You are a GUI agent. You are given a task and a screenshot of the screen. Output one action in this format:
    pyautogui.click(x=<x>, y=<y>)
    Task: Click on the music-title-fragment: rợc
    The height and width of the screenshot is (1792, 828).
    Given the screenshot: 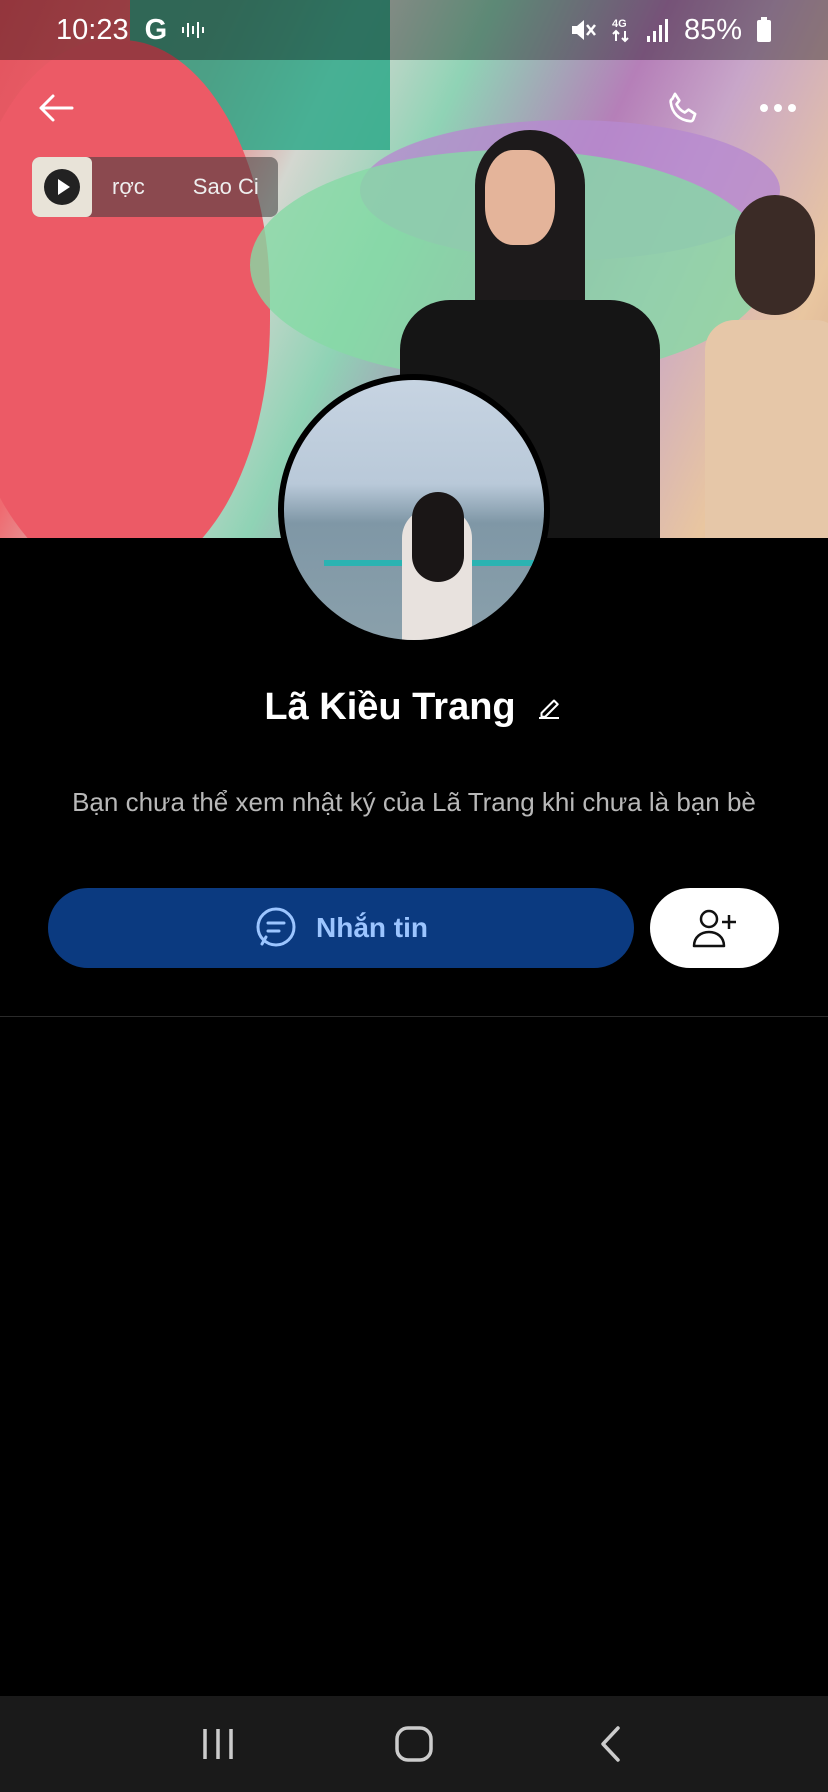 What is the action you would take?
    pyautogui.click(x=128, y=186)
    